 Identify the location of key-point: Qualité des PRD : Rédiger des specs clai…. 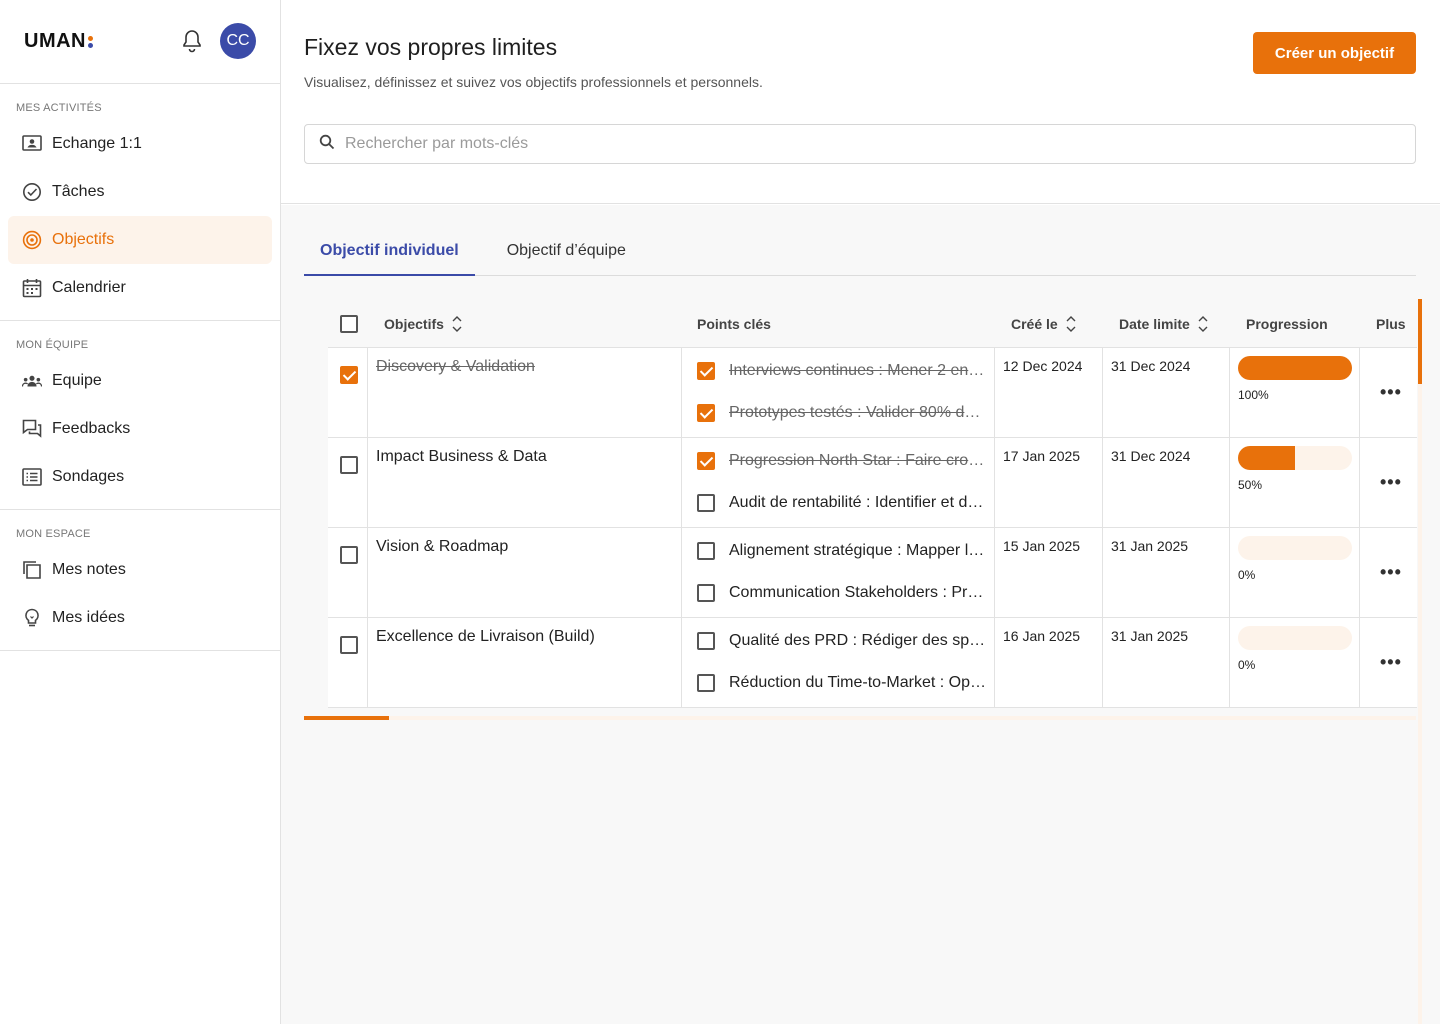
(842, 641).